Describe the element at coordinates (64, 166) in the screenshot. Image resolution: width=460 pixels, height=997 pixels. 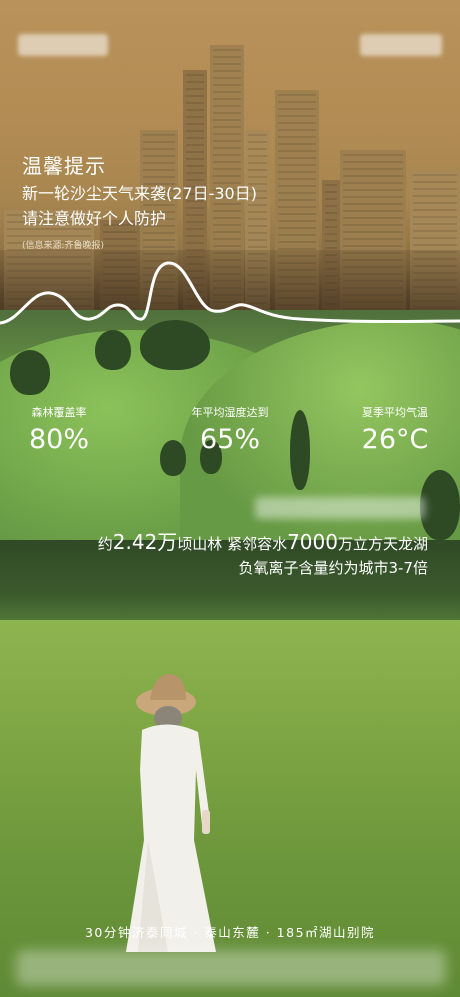
I see `notice-title: 温馨提示` at that location.